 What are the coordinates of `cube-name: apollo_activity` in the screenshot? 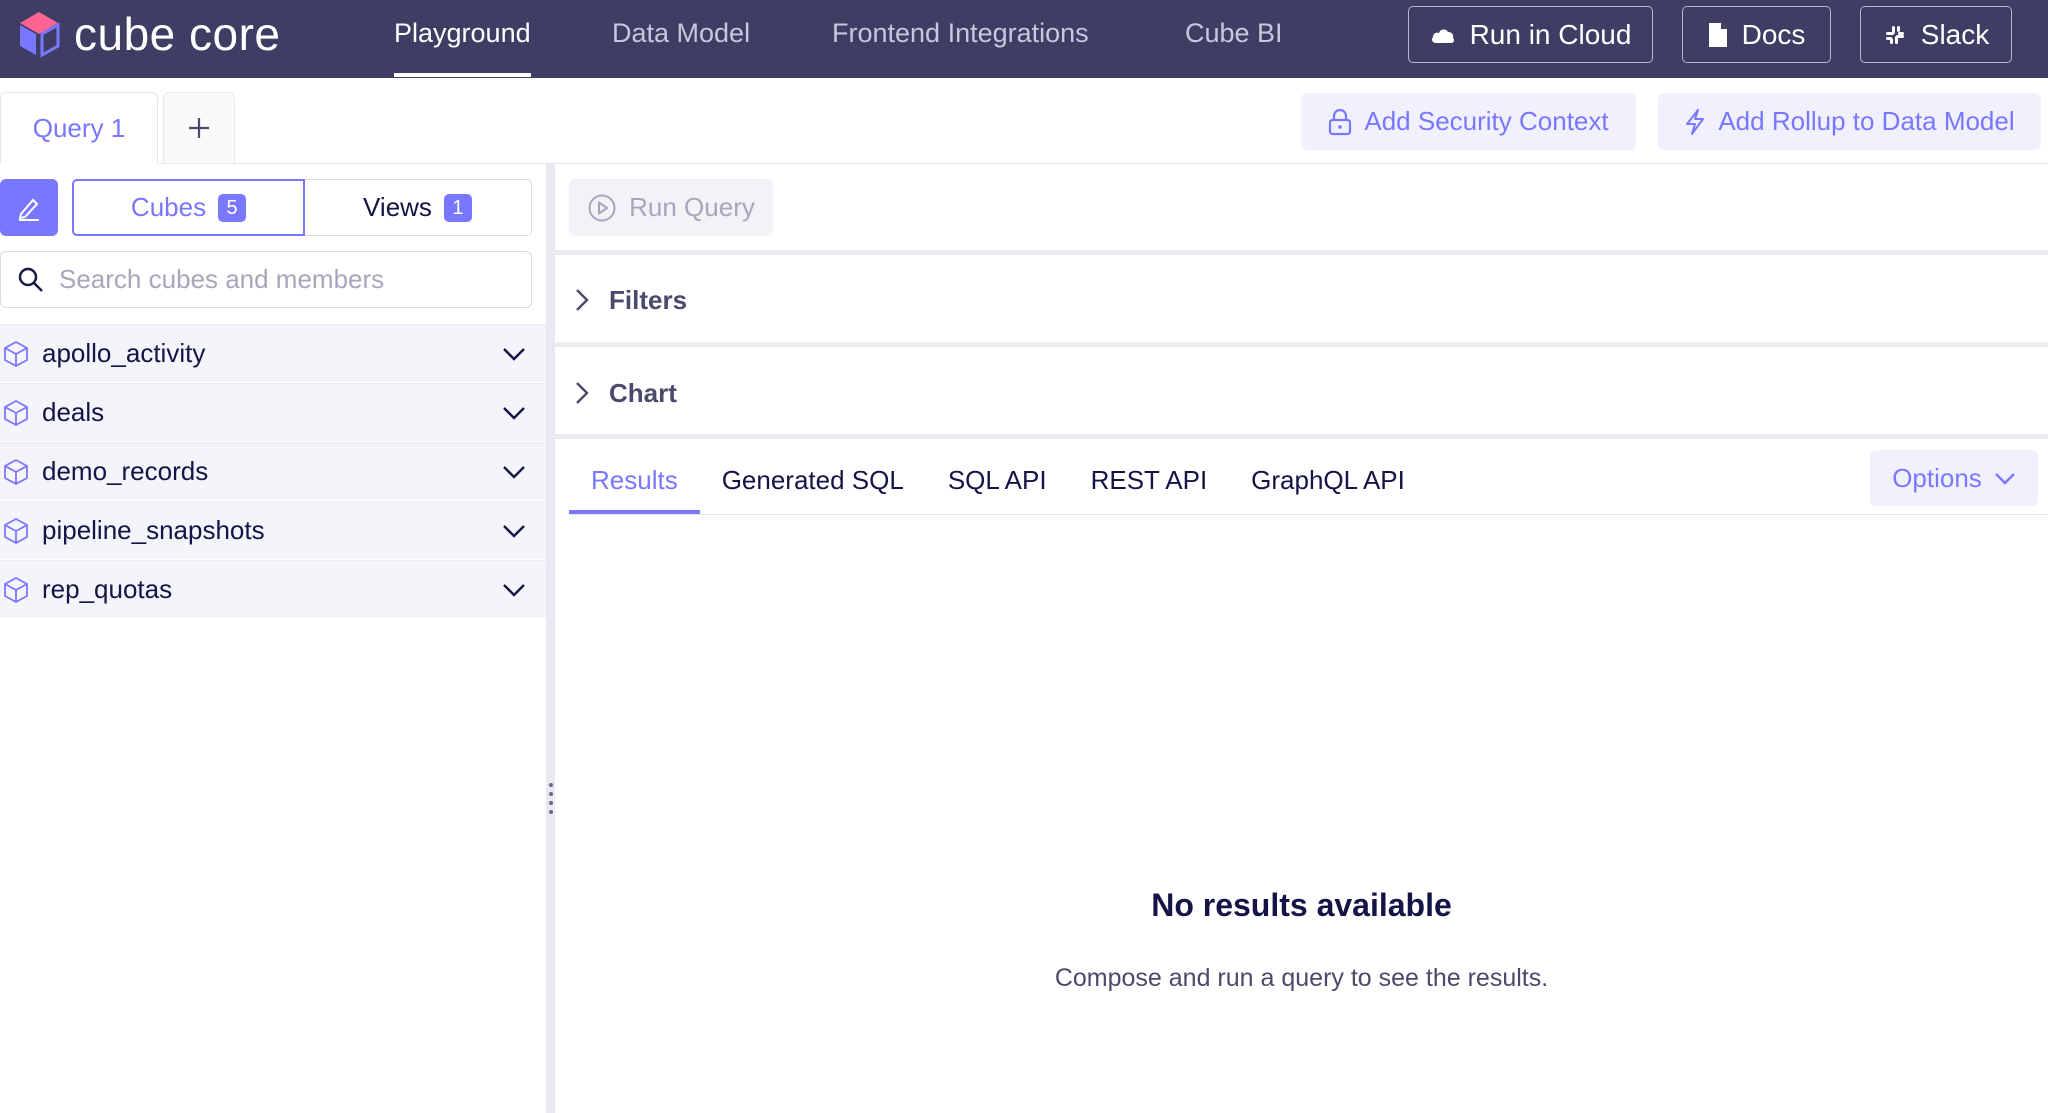 It's located at (124, 353).